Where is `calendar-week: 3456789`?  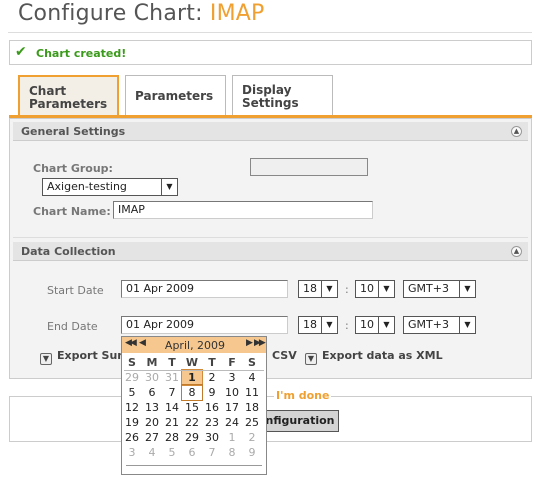 calendar-week: 3456789 is located at coordinates (194, 452).